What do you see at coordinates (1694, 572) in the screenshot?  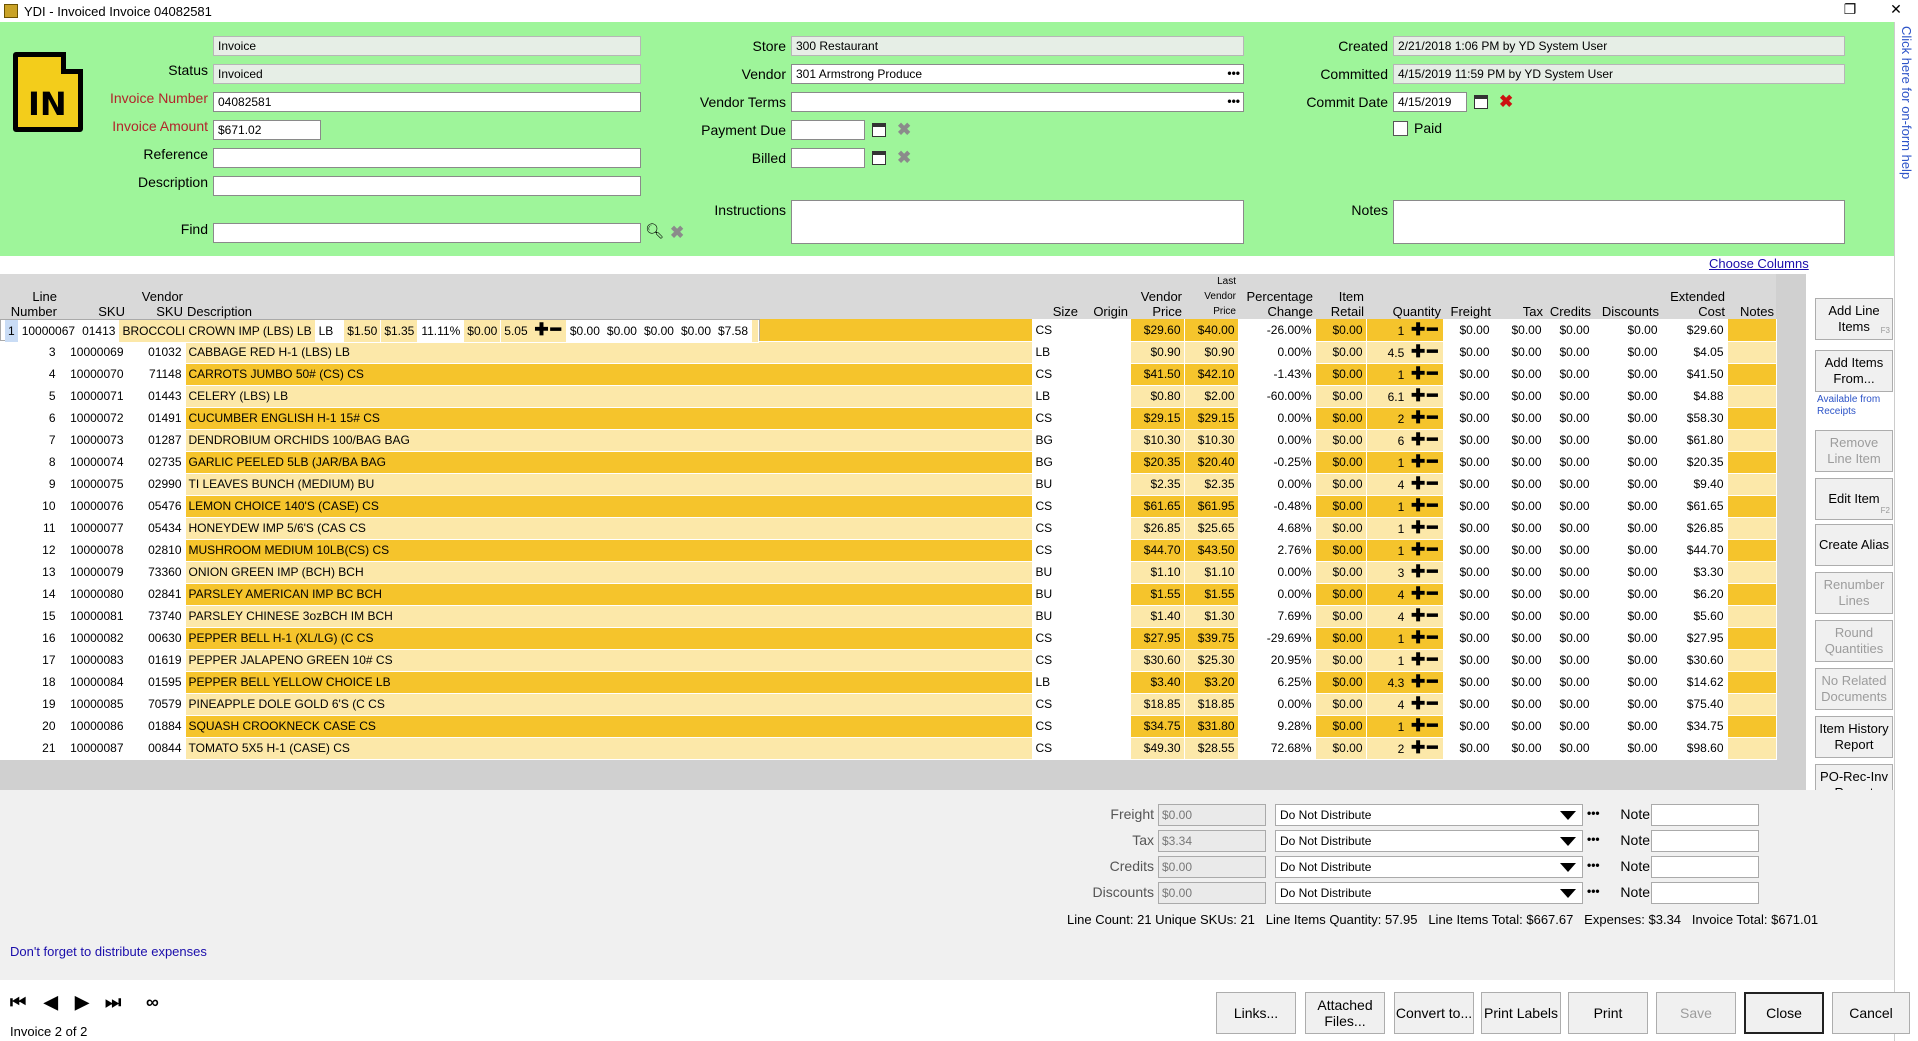 I see `table-cell: $3.30` at bounding box center [1694, 572].